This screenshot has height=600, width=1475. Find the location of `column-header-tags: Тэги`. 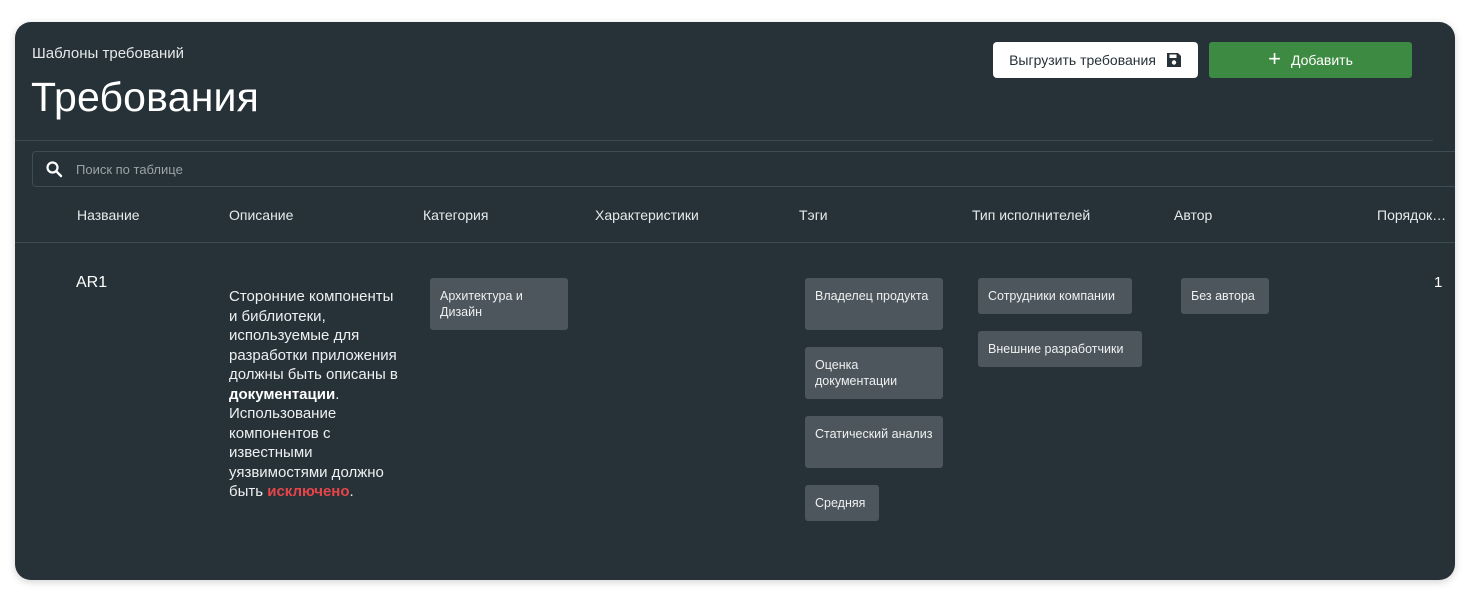

column-header-tags: Тэги is located at coordinates (813, 215).